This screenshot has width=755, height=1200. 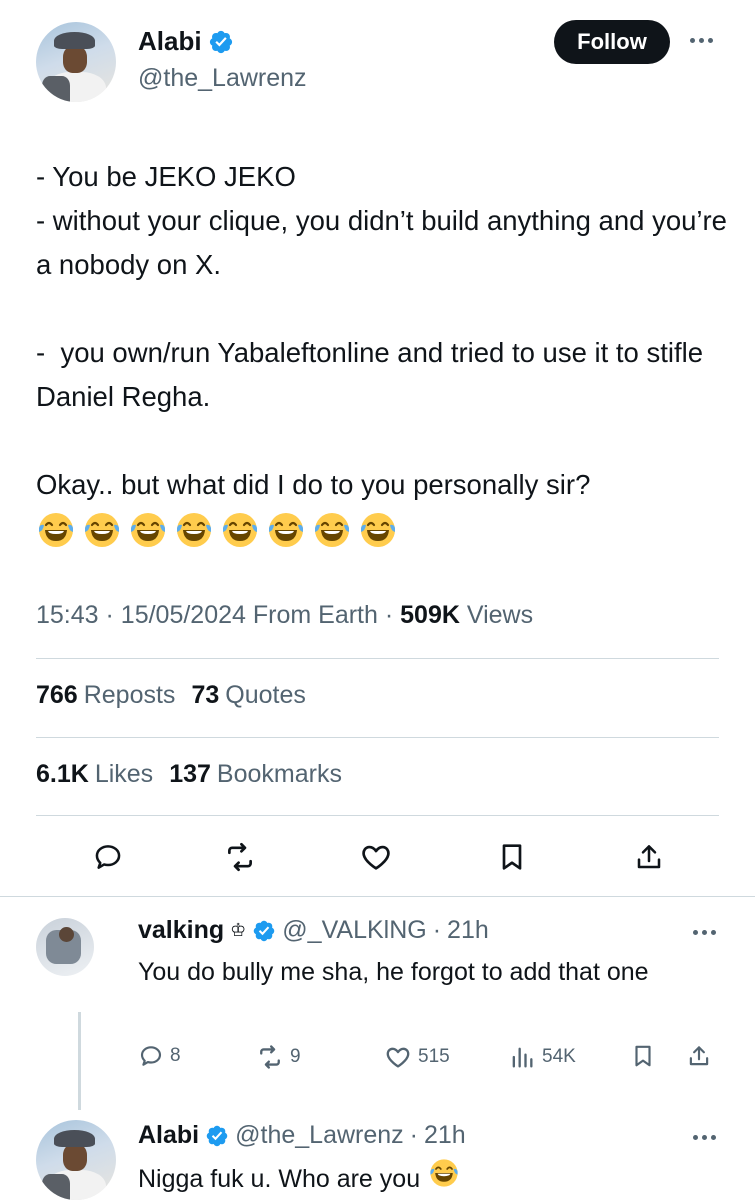 I want to click on tweet-date: 15/05/2024, so click(x=183, y=615).